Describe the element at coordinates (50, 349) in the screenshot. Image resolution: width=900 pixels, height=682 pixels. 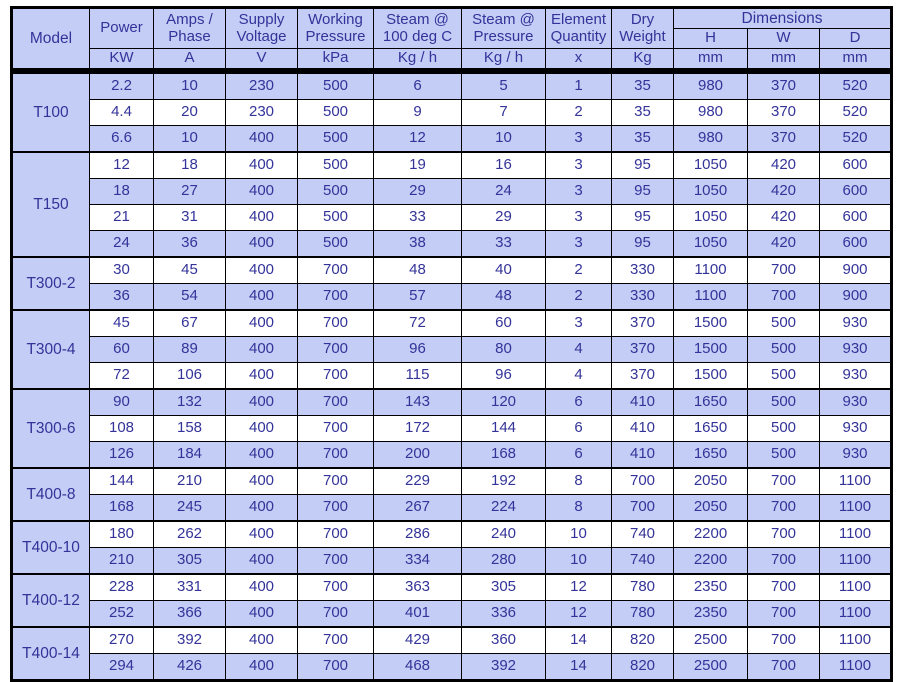
I see `model-cell: T300-4` at that location.